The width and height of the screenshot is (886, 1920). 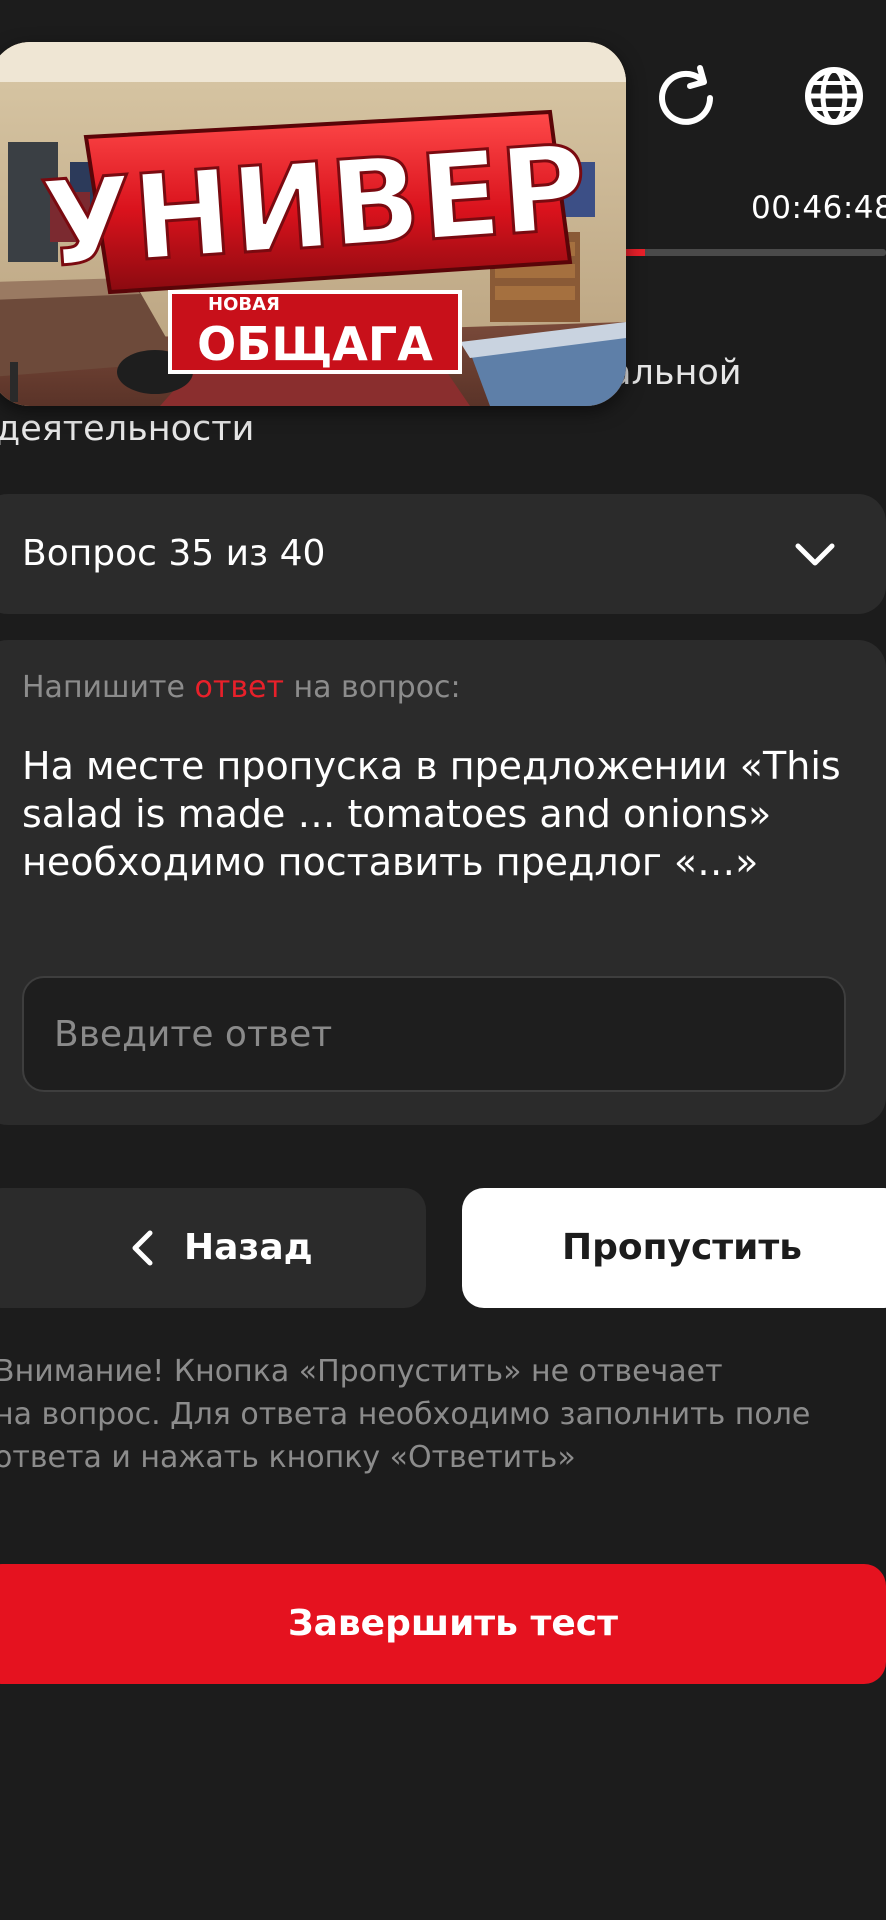 I want to click on question-instruction: Напишите ответ на вопрос:, so click(x=241, y=687).